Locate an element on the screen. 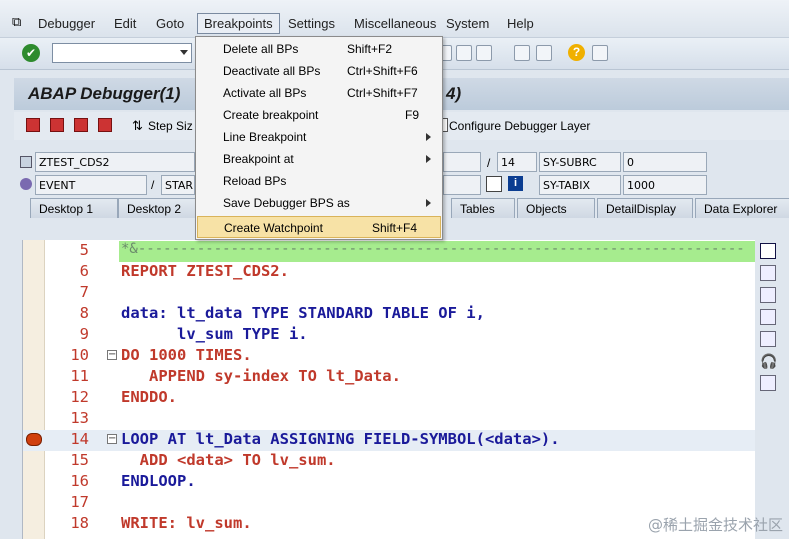 This screenshot has height=539, width=789. system-menu-icon: ⧉ is located at coordinates (16, 22).